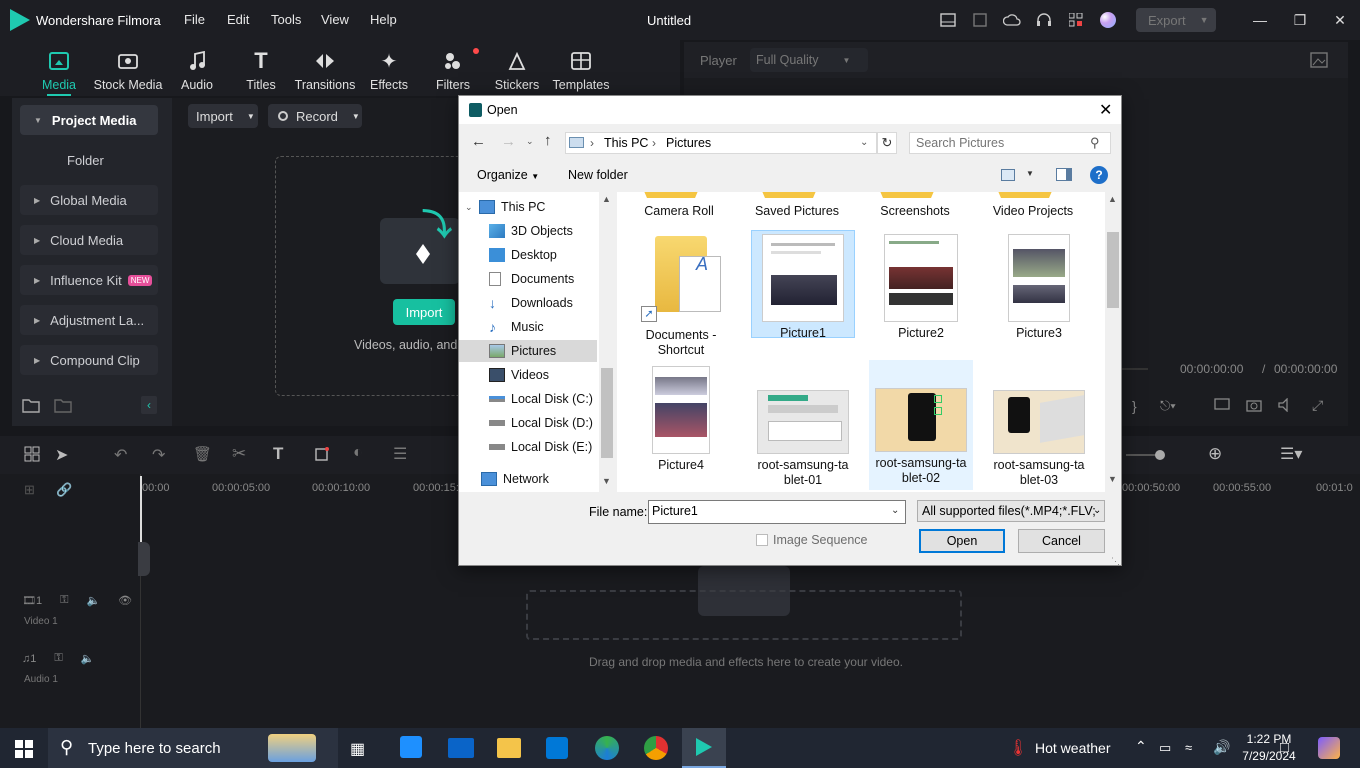  What do you see at coordinates (1115, 561) in the screenshot?
I see `resize-grip-icon: ⋱` at bounding box center [1115, 561].